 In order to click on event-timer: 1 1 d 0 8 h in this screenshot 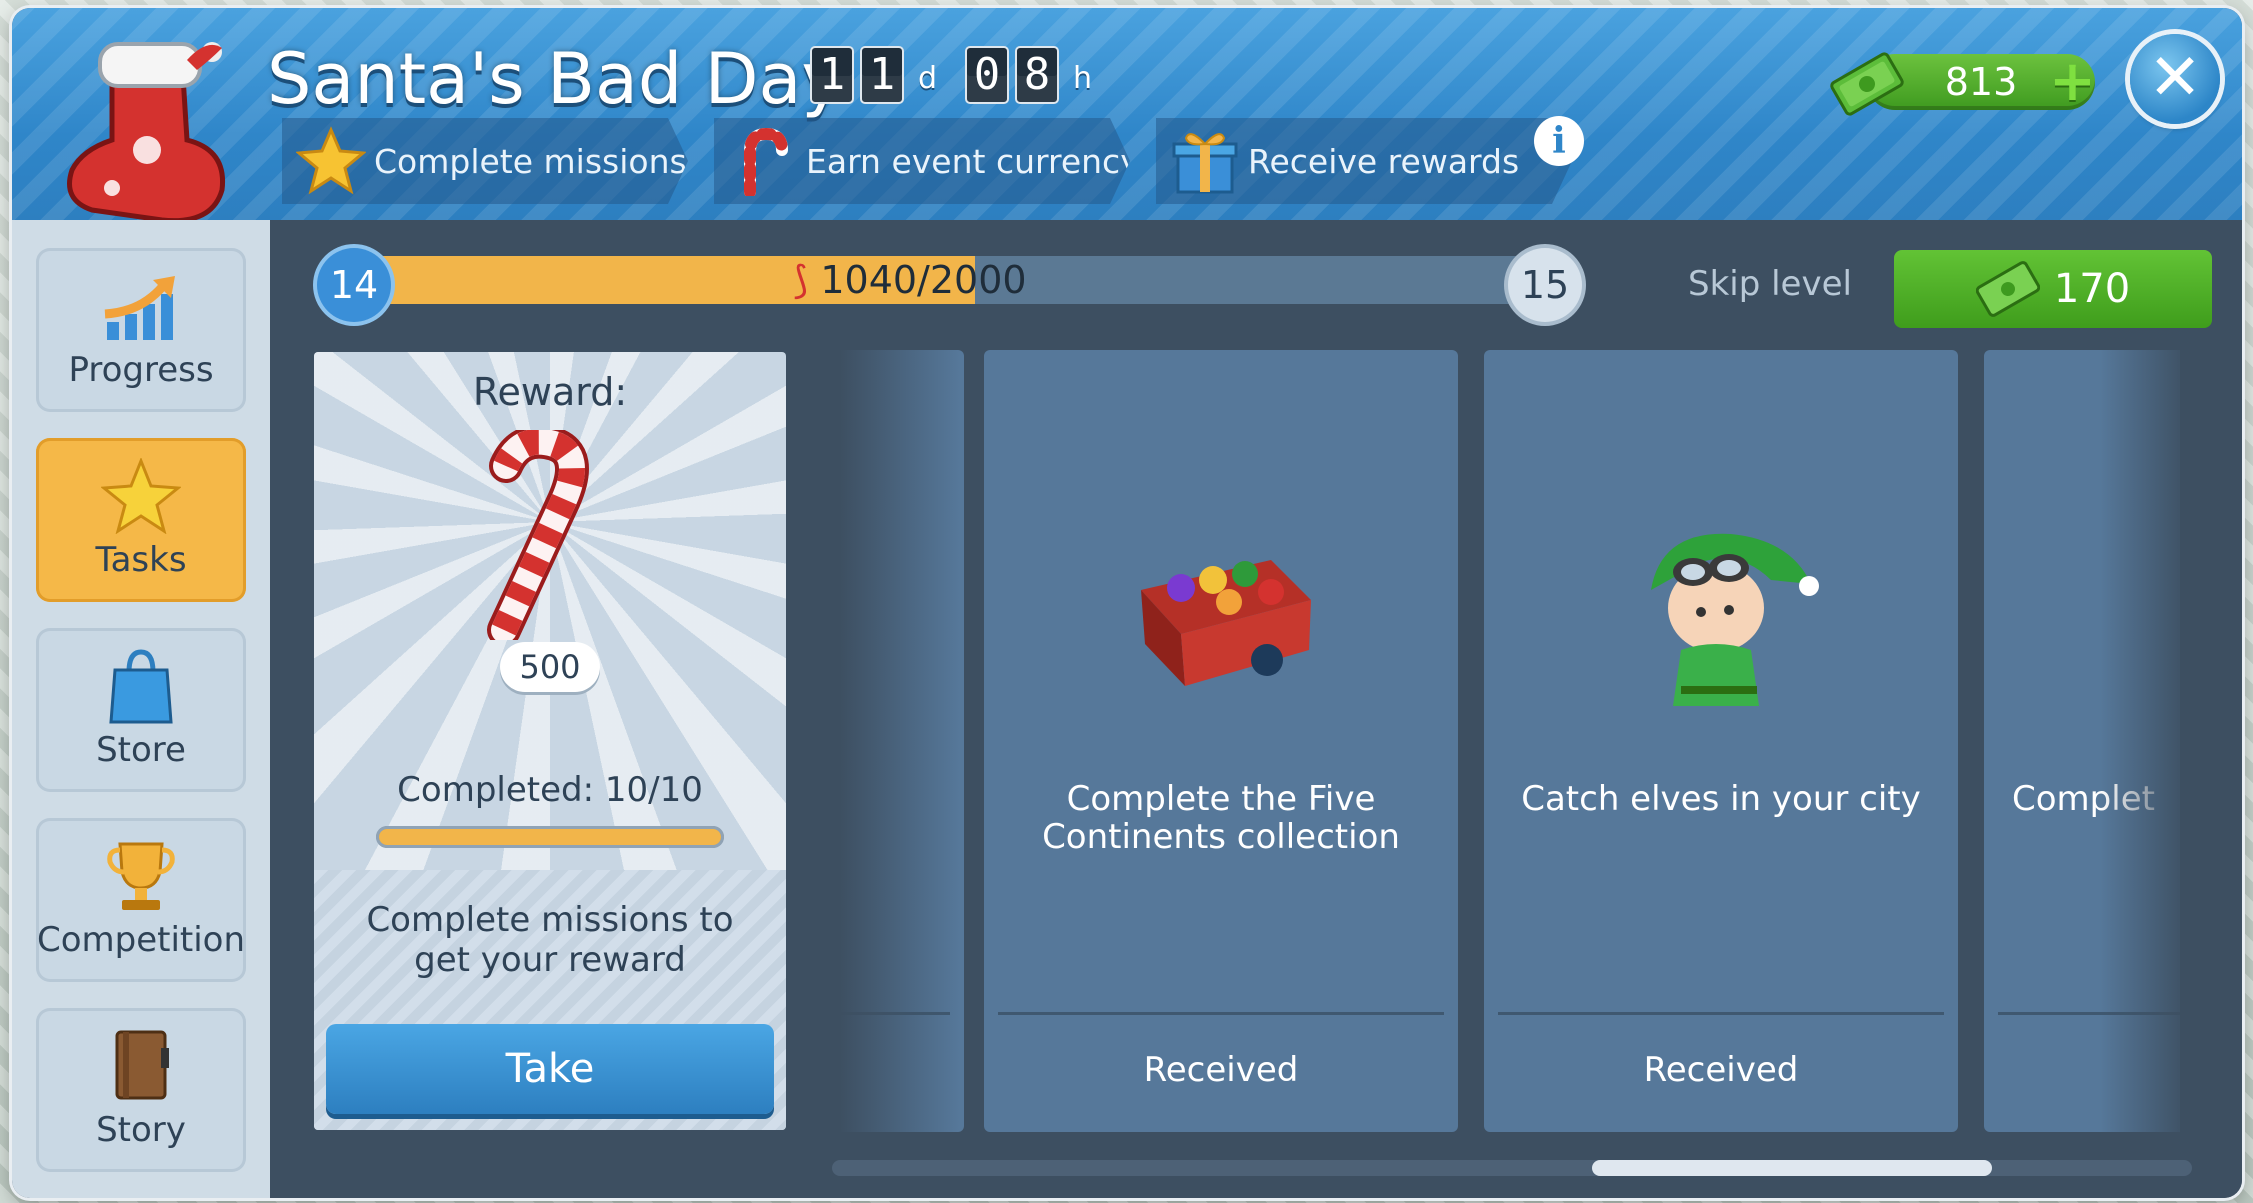, I will do `click(962, 75)`.